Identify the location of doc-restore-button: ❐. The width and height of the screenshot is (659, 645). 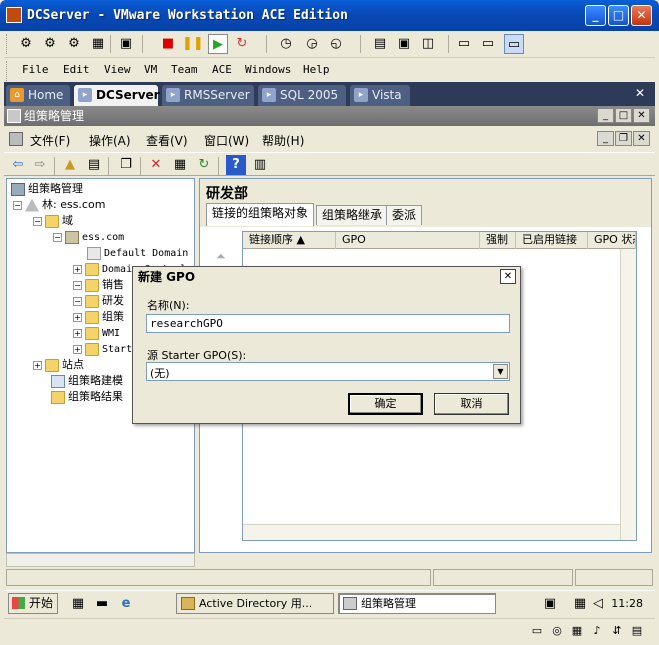
(623, 138).